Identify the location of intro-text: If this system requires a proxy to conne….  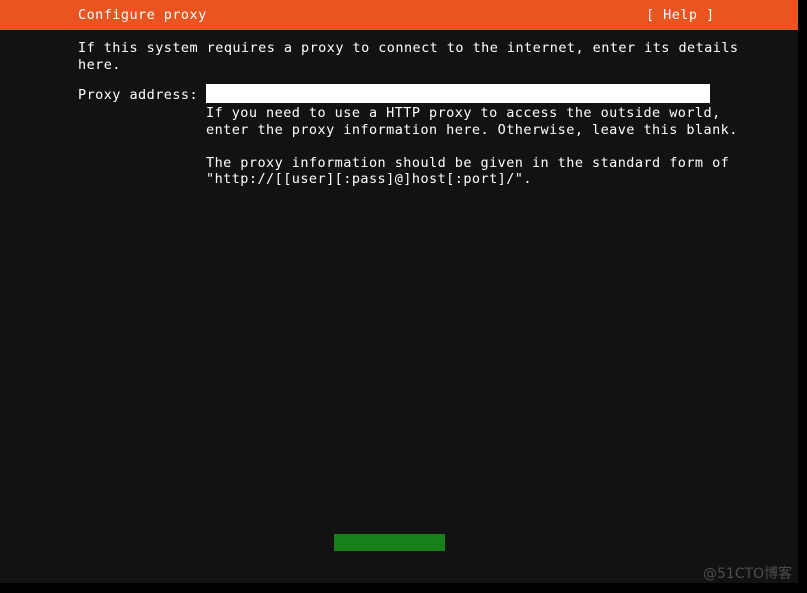
(408, 56).